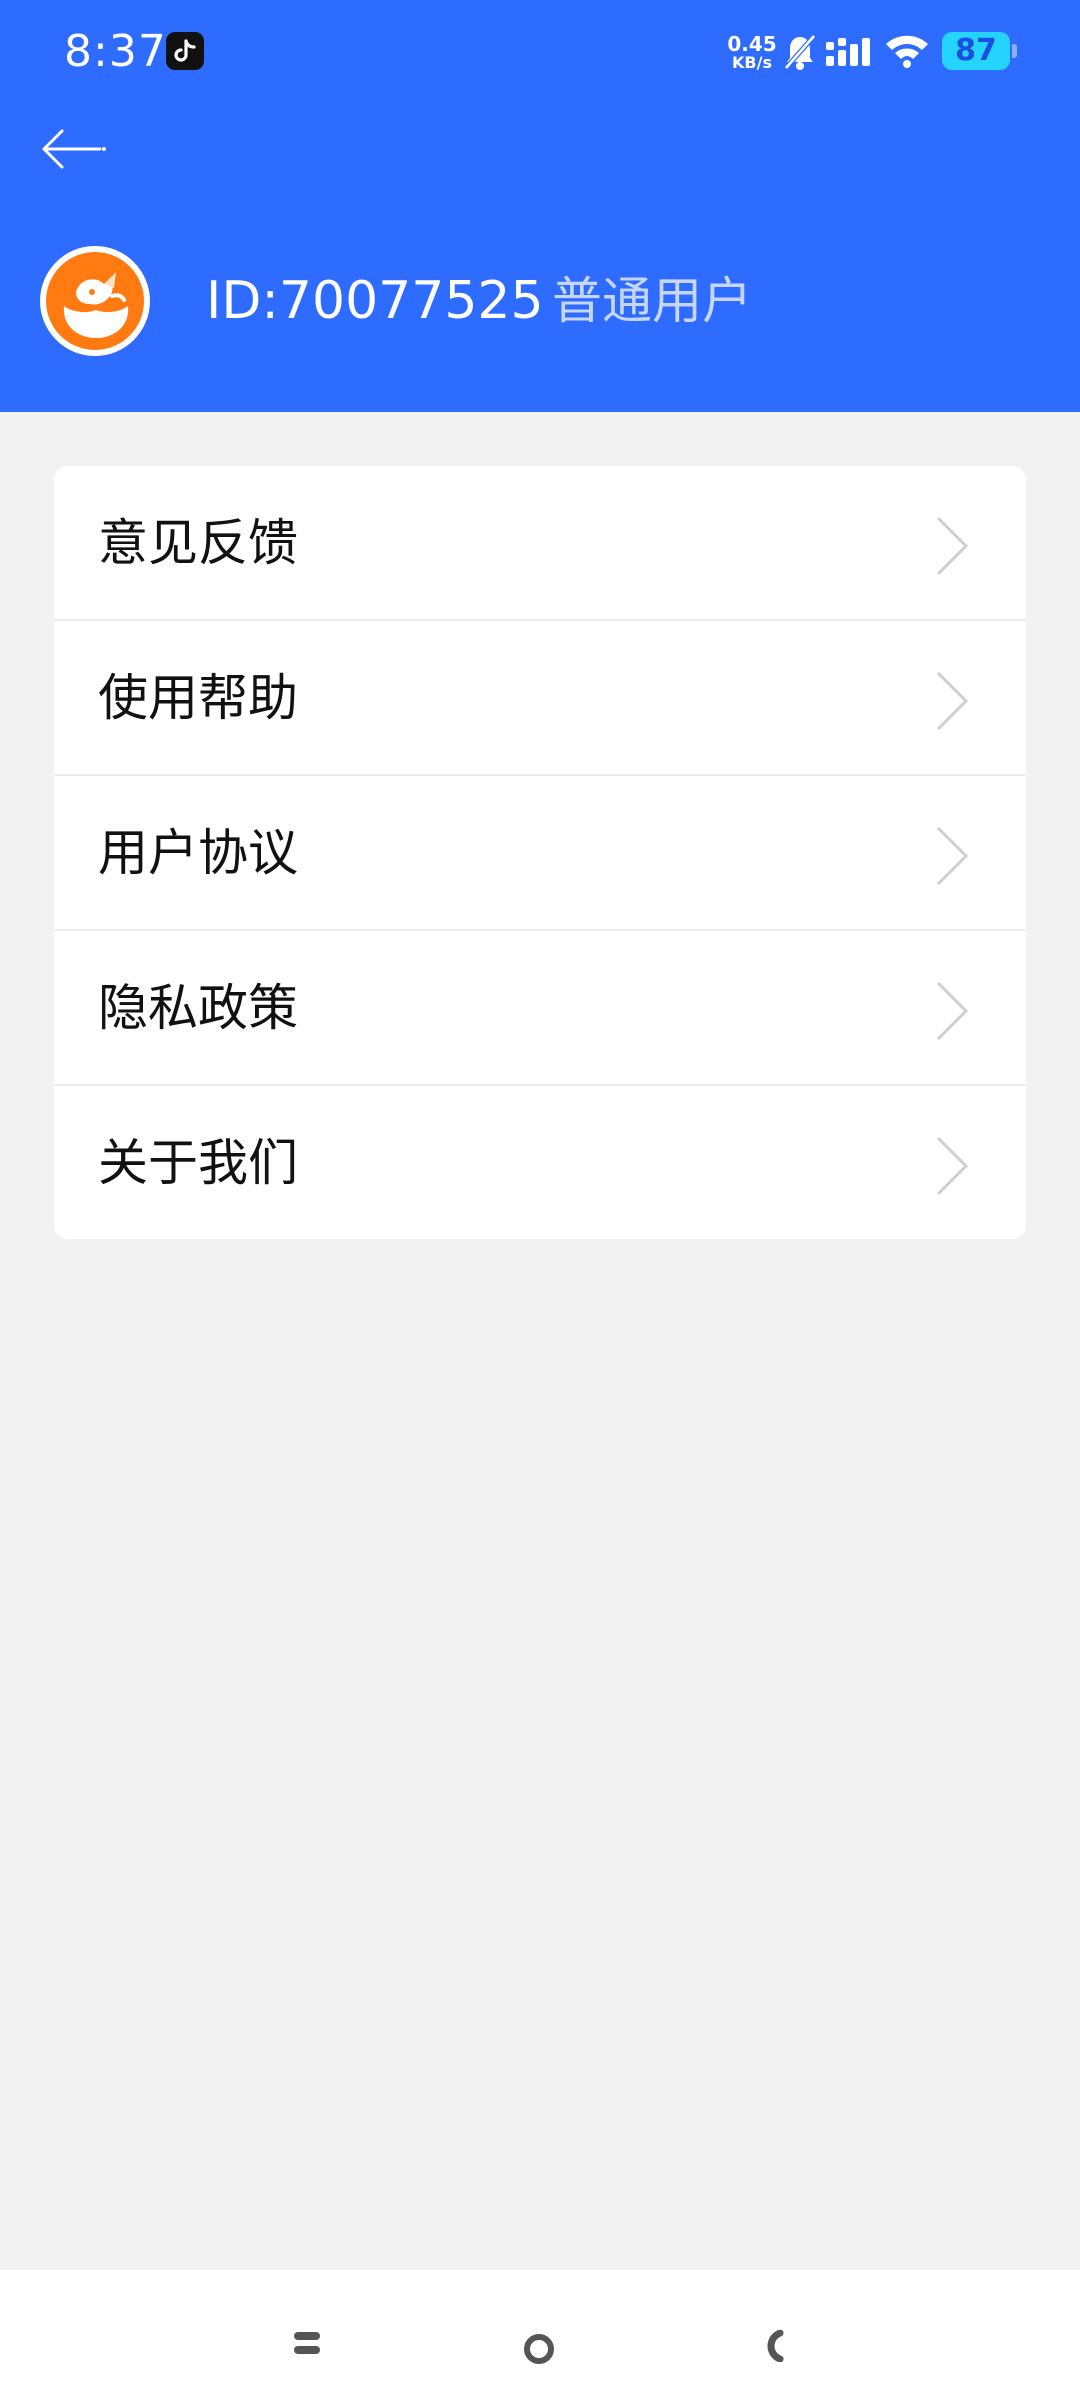  I want to click on recent-apps-icon, so click(307, 2343).